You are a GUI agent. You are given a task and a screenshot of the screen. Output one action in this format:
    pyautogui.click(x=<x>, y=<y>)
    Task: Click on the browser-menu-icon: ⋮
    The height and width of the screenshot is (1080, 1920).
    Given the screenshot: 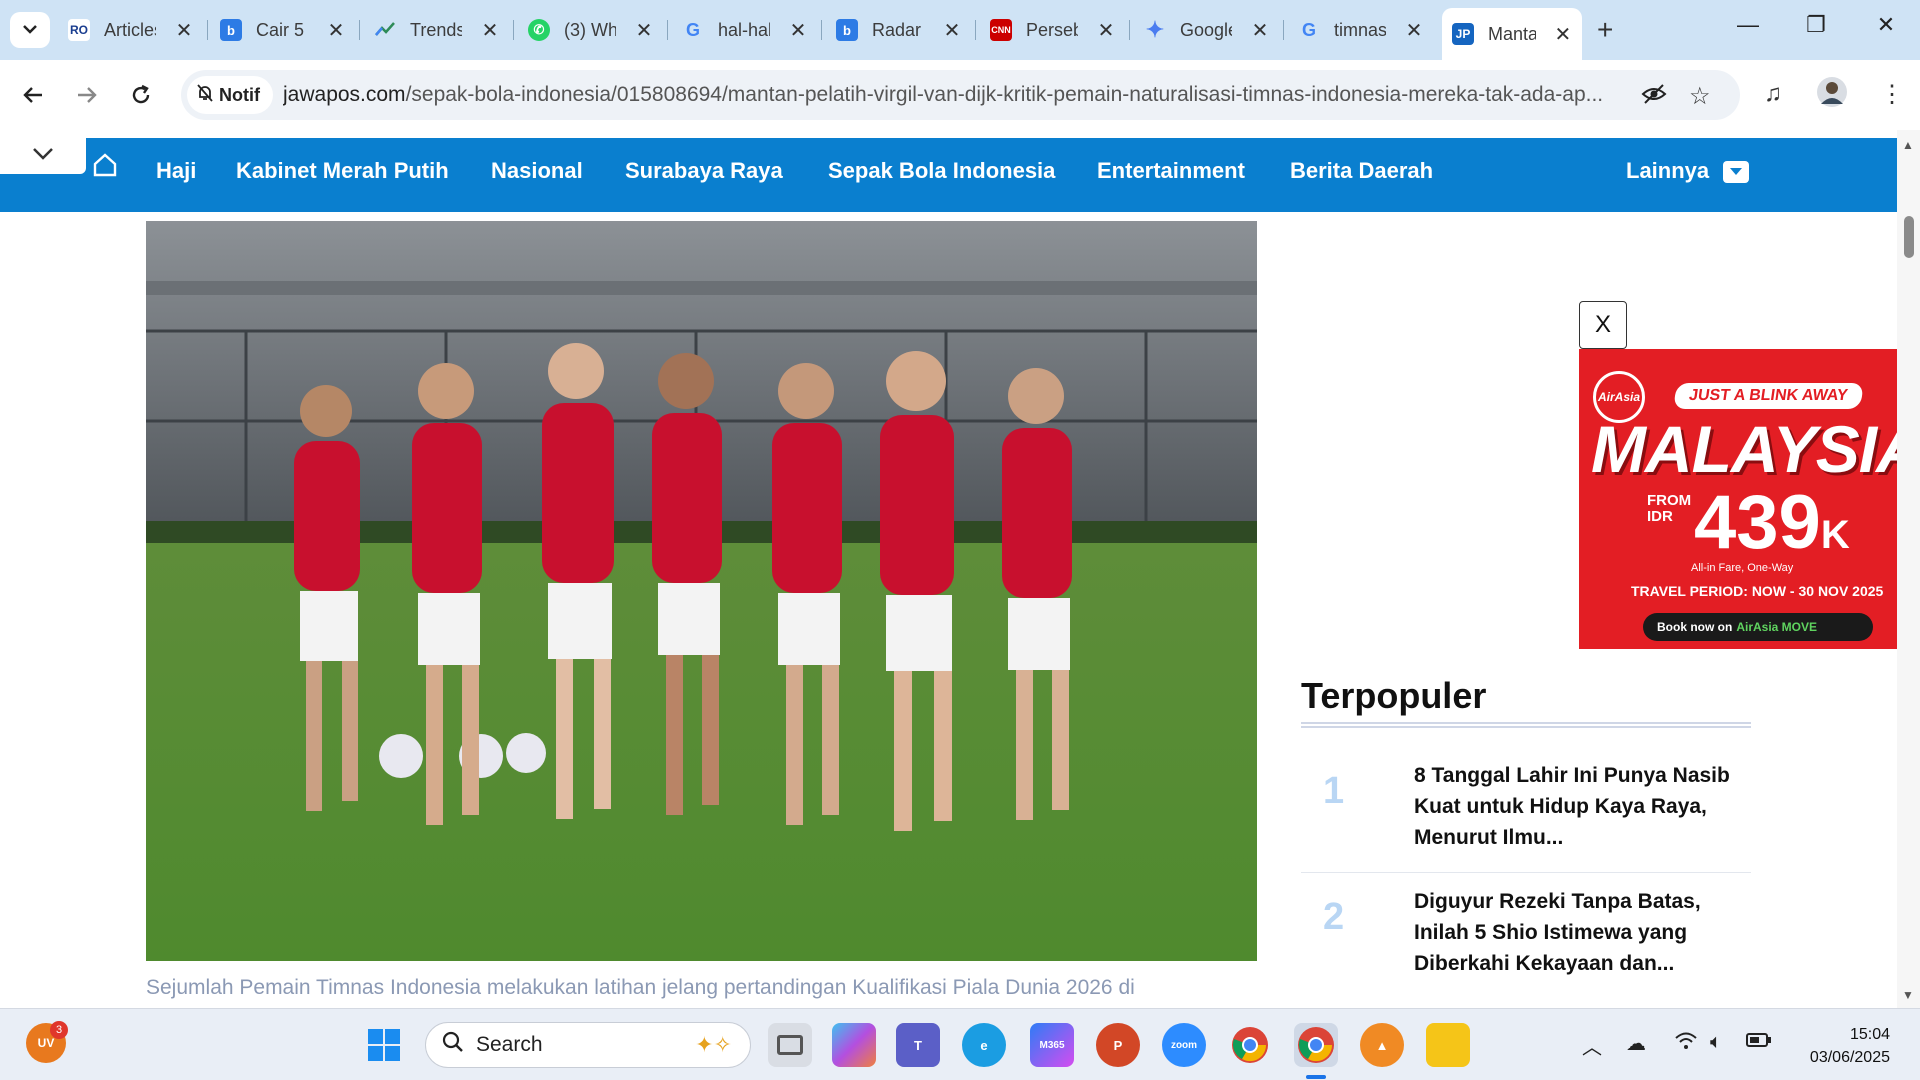 What is the action you would take?
    pyautogui.click(x=1892, y=94)
    